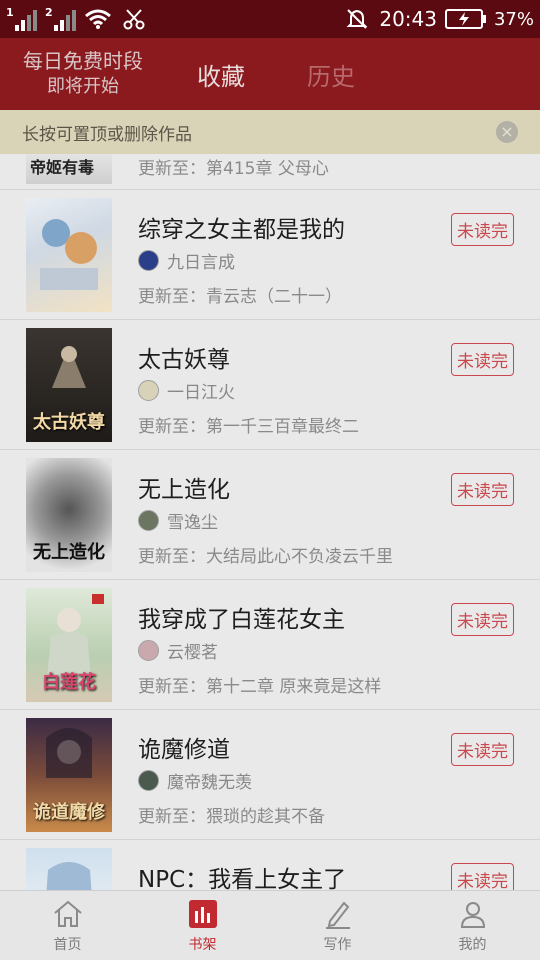 The width and height of the screenshot is (540, 960). I want to click on bottom-nav: 首页 书架 写作 我的, so click(270, 925).